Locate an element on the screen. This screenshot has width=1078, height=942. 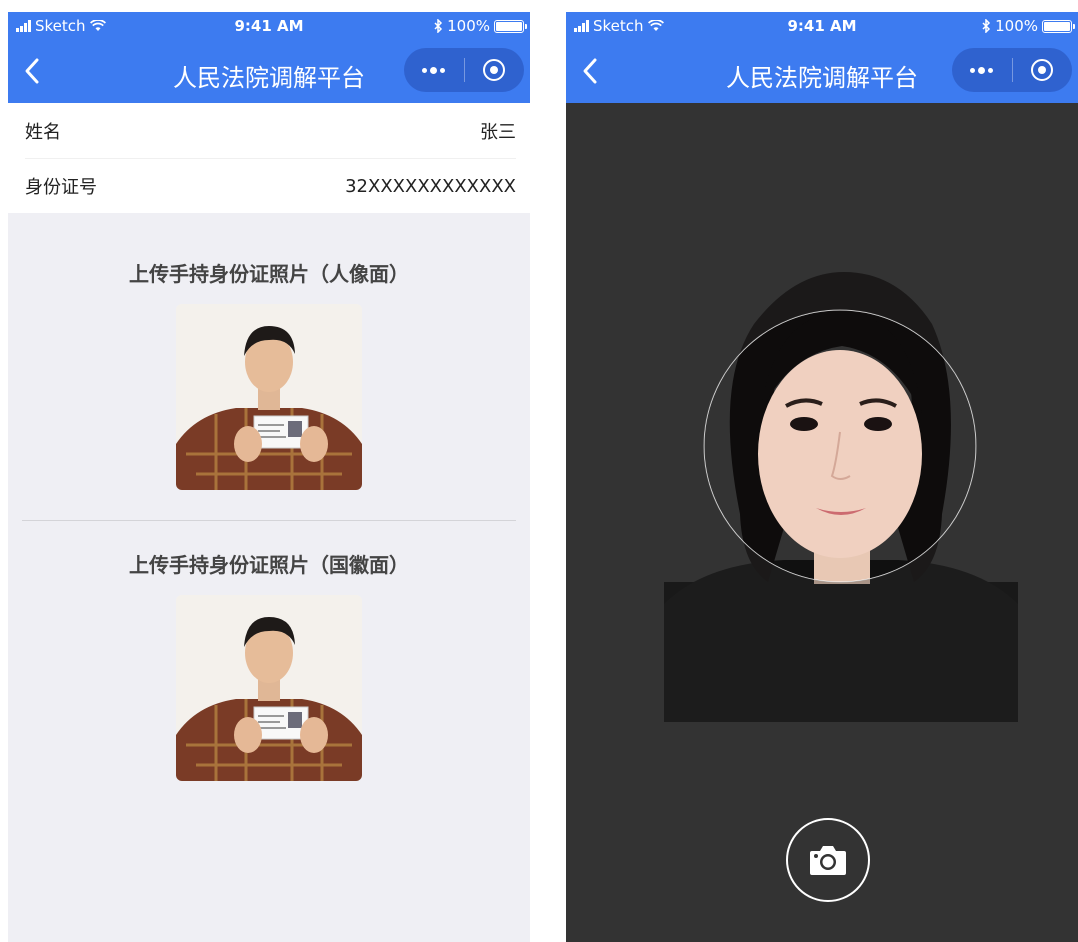
id-front-photo is located at coordinates (269, 397).